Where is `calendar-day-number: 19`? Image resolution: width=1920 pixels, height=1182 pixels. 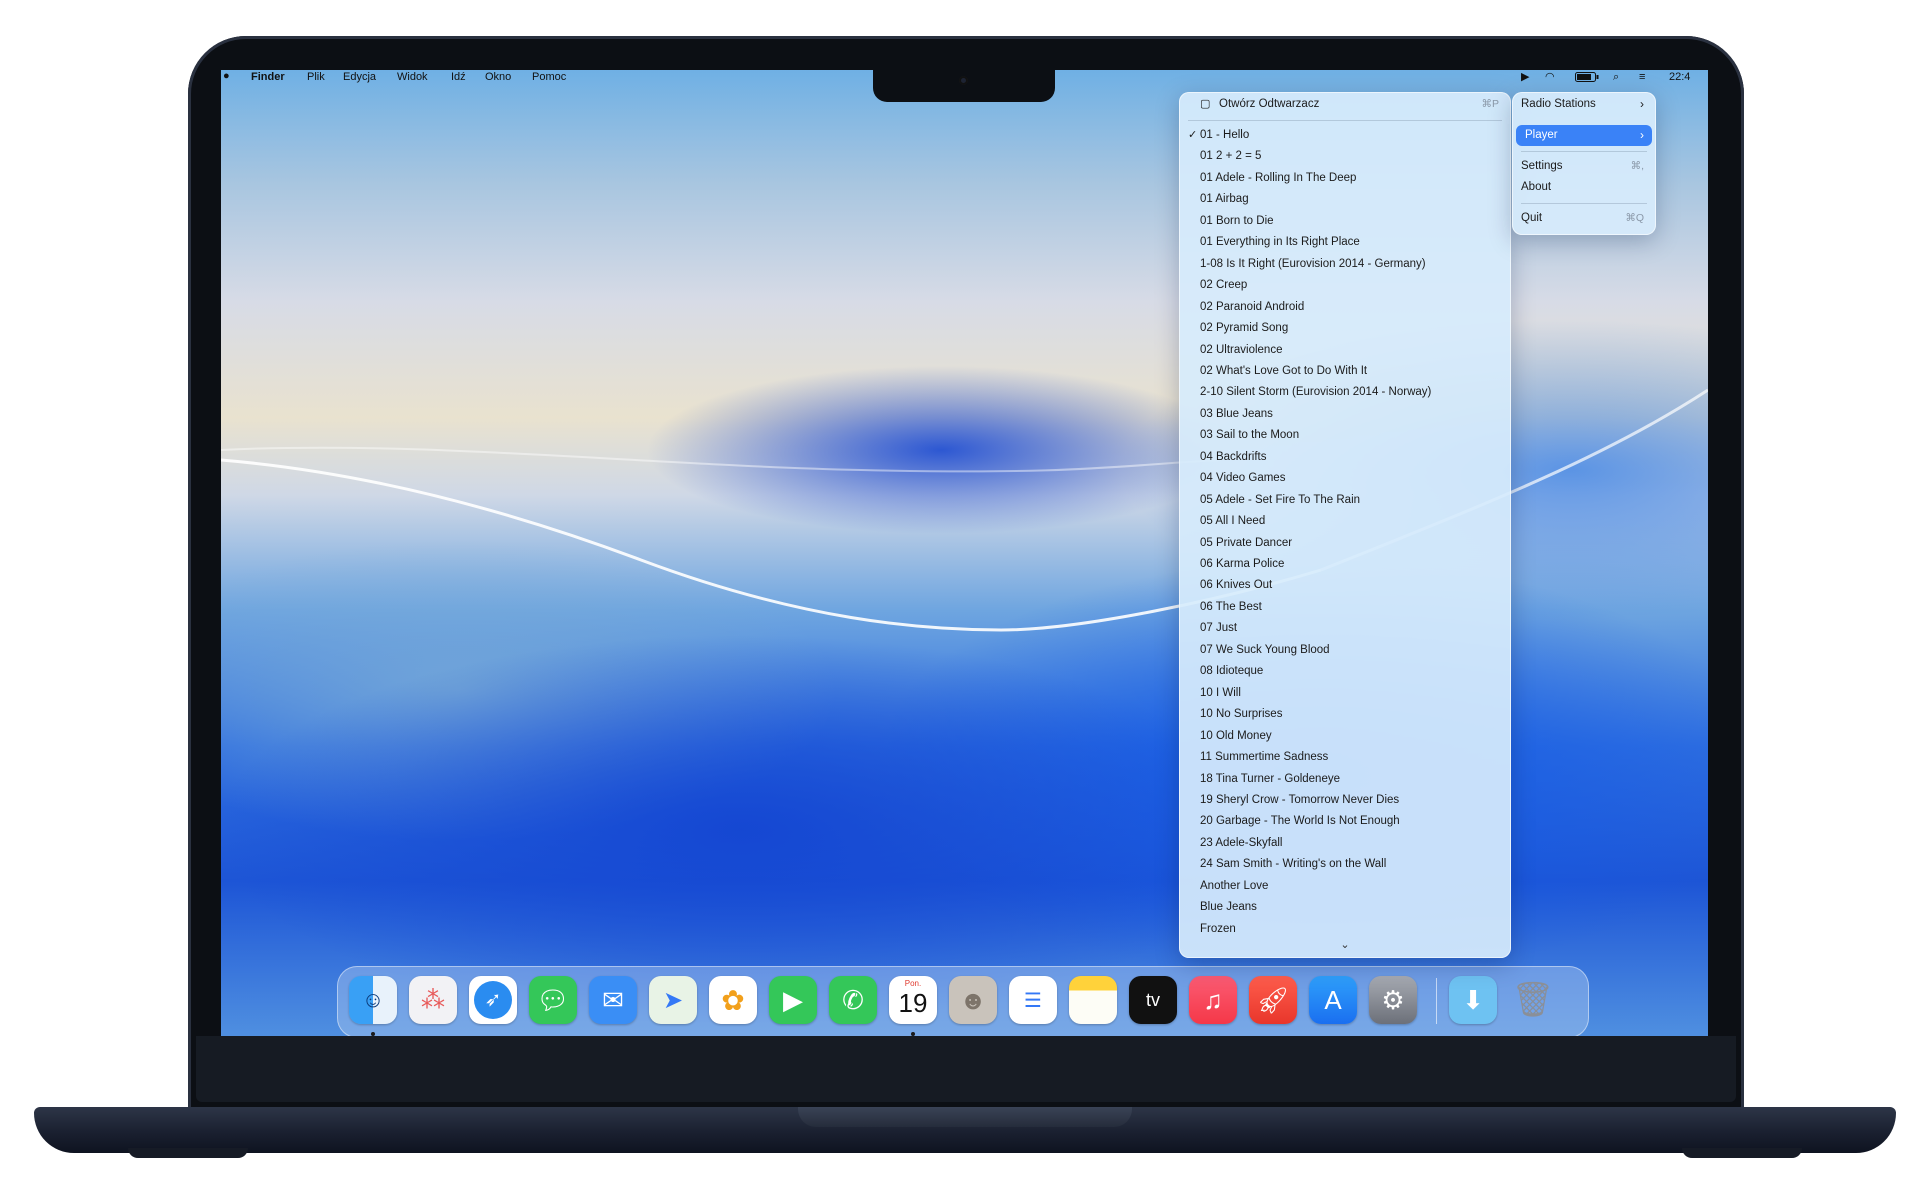 calendar-day-number: 19 is located at coordinates (913, 1003).